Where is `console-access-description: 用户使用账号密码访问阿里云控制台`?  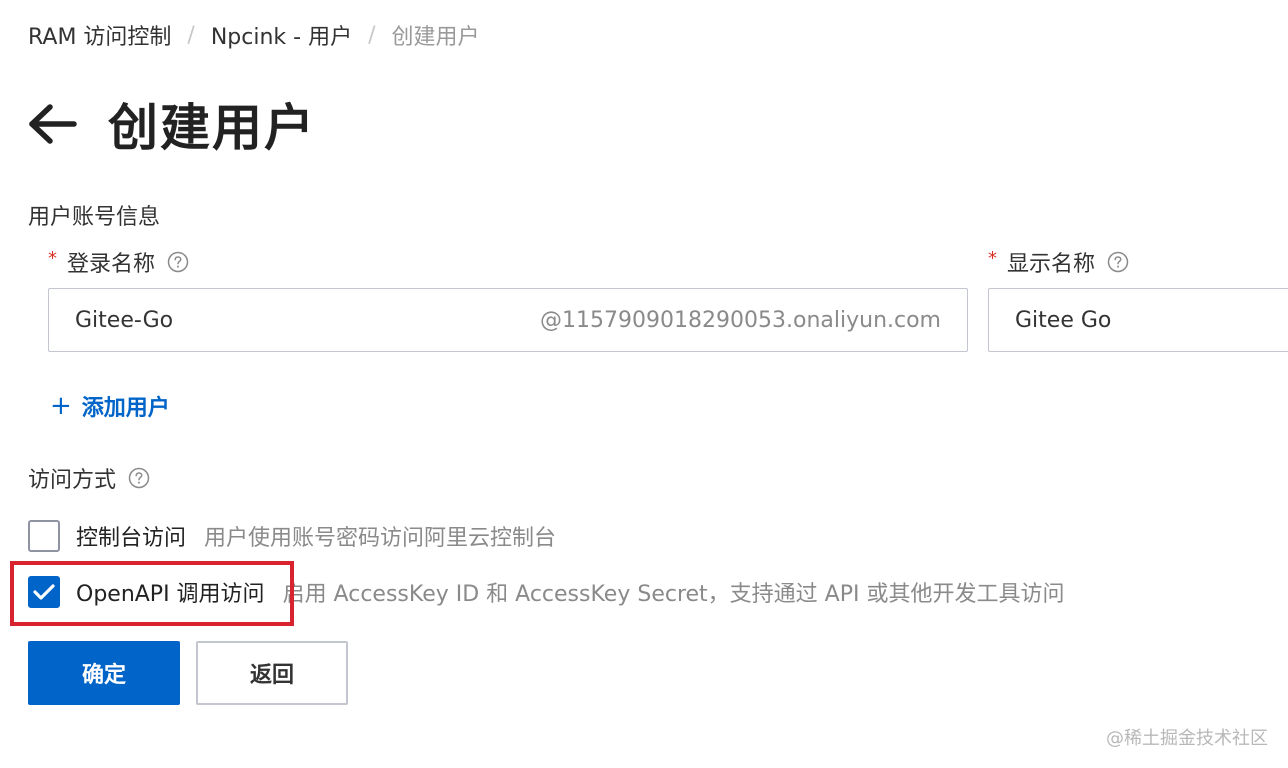 console-access-description: 用户使用账号密码访问阿里云控制台 is located at coordinates (380, 538).